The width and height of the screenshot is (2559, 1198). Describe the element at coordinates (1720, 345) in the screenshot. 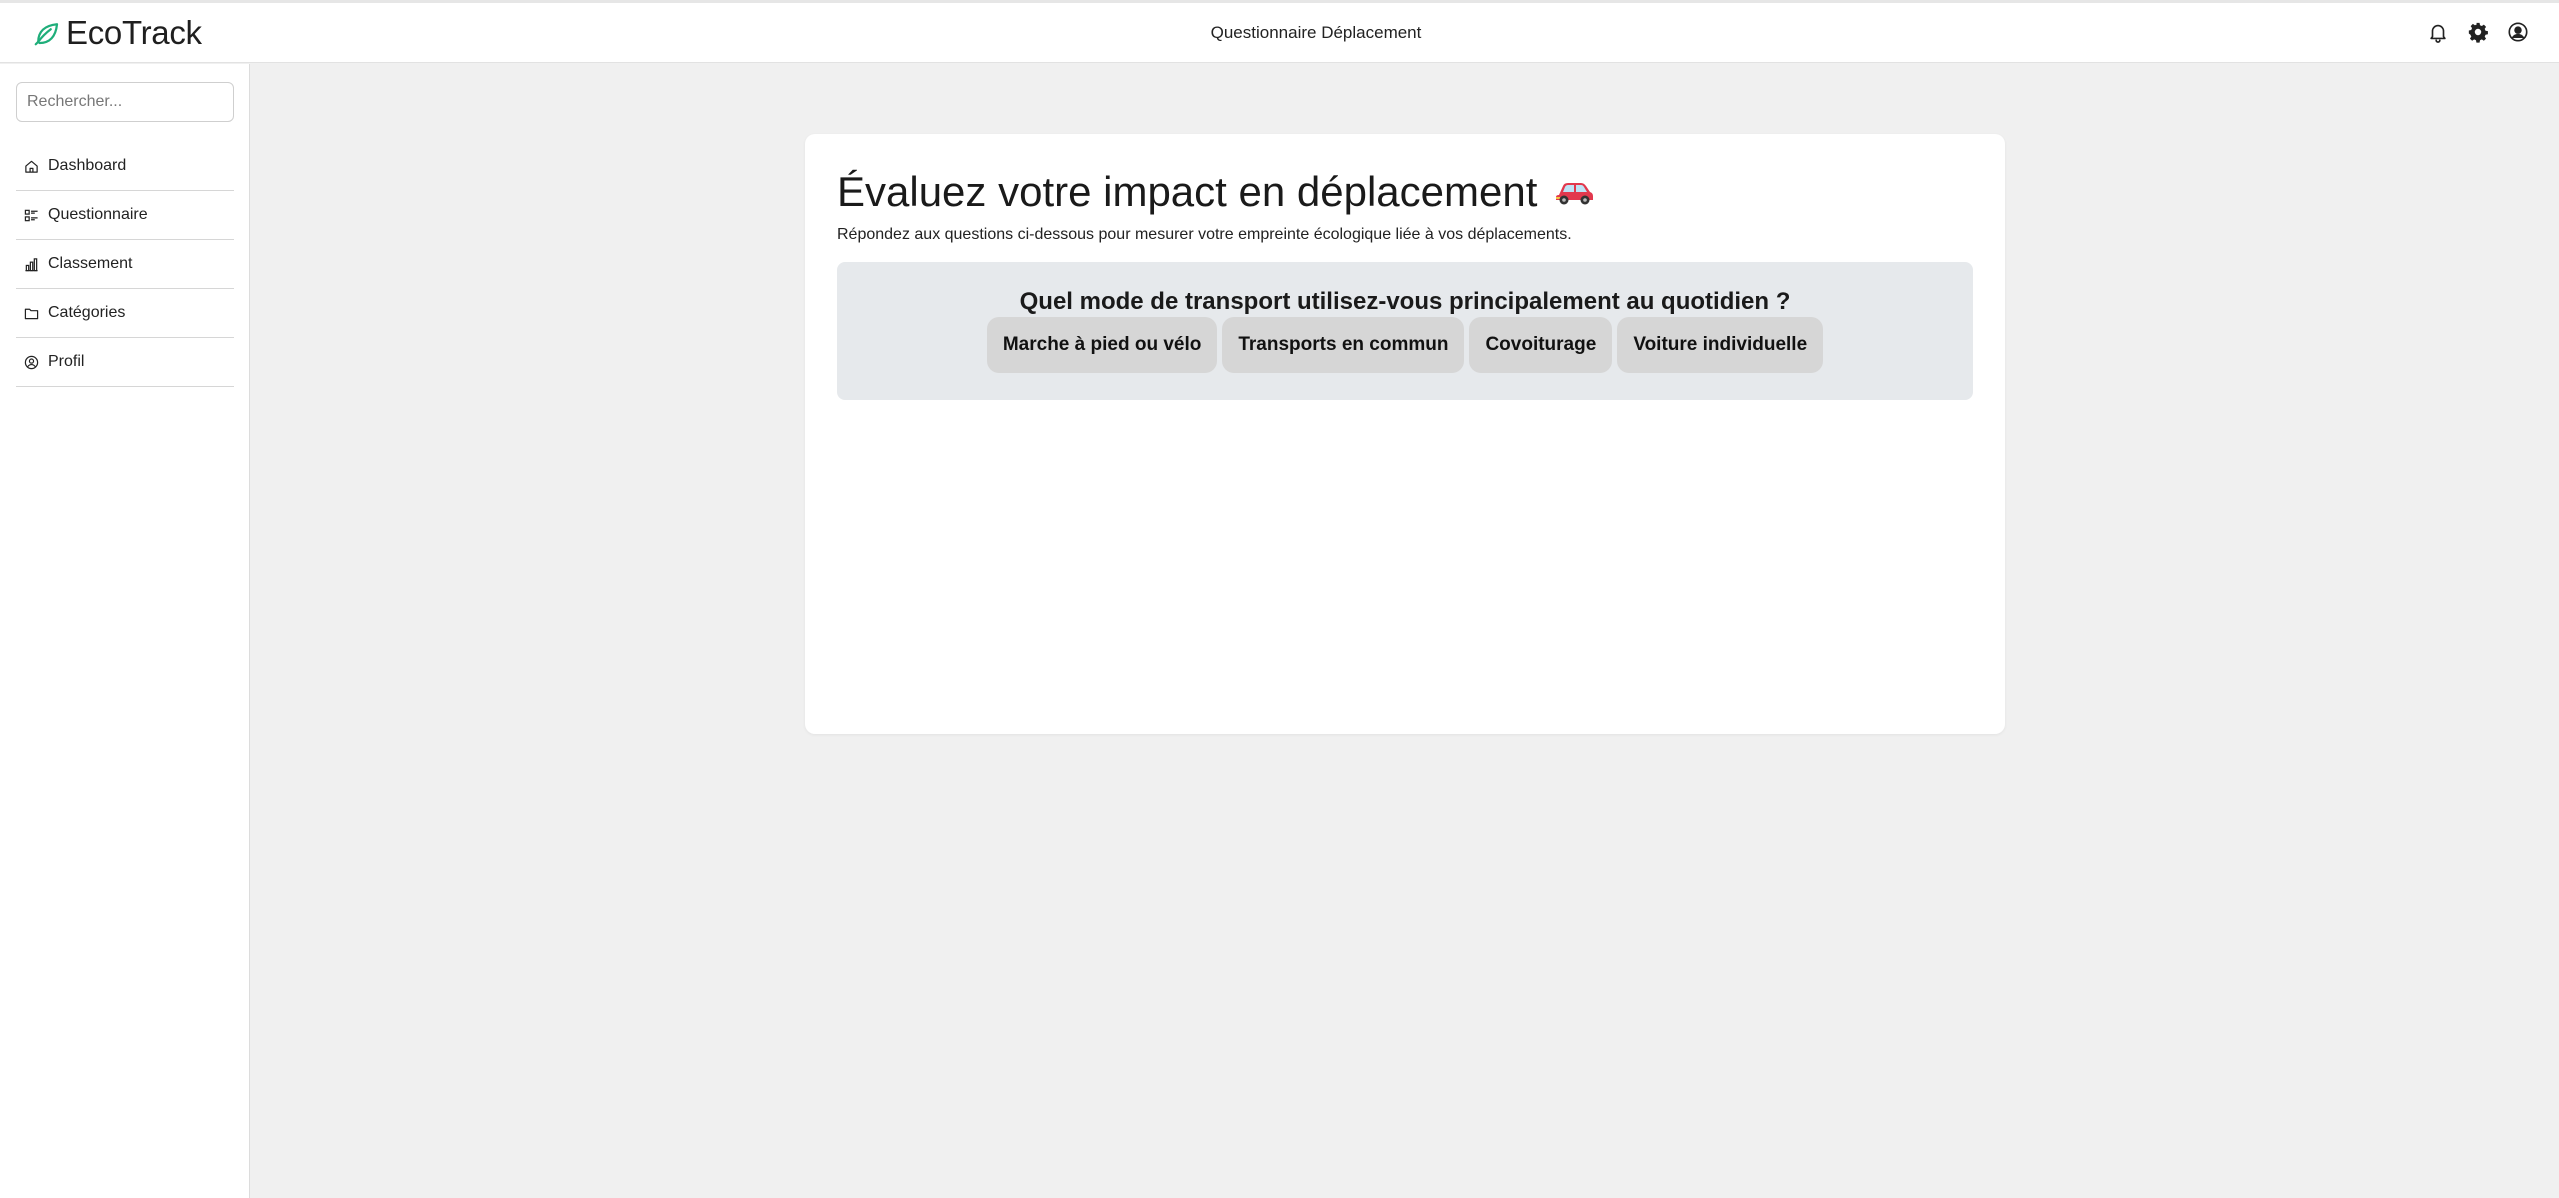

I see `option-private-car-button: Voiture individuelle` at that location.